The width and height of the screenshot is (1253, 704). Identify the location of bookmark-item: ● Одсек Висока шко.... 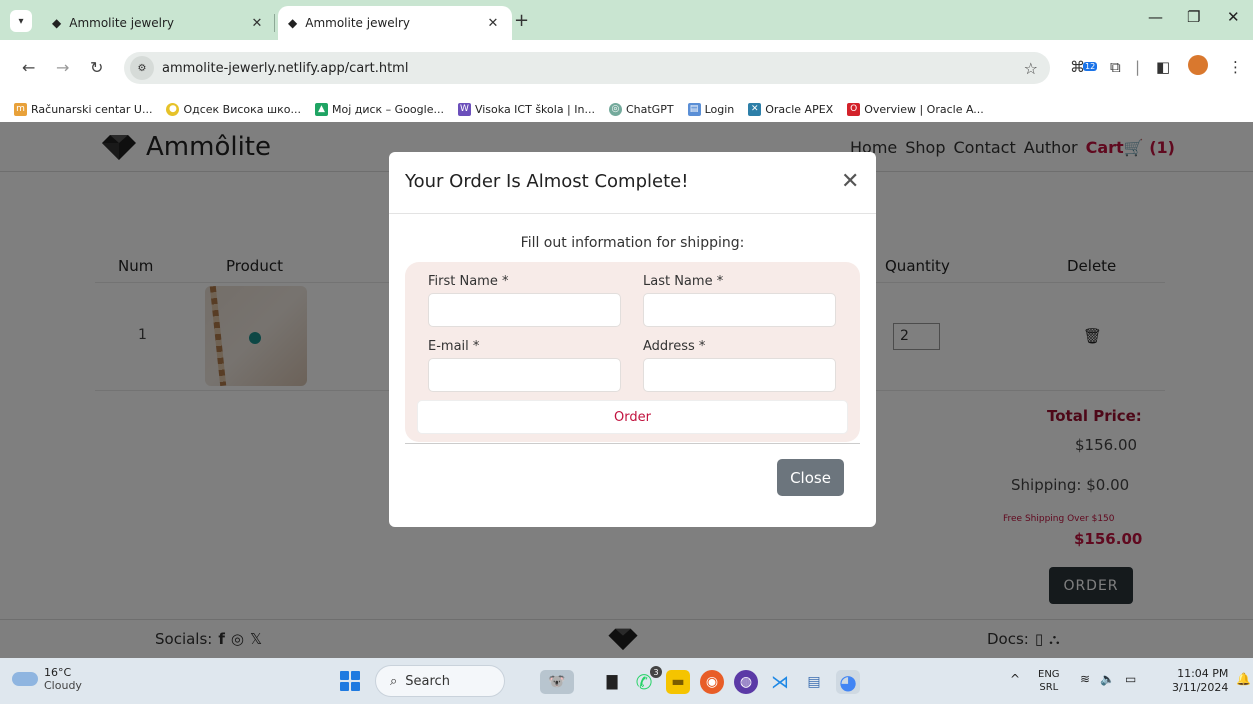
(233, 109).